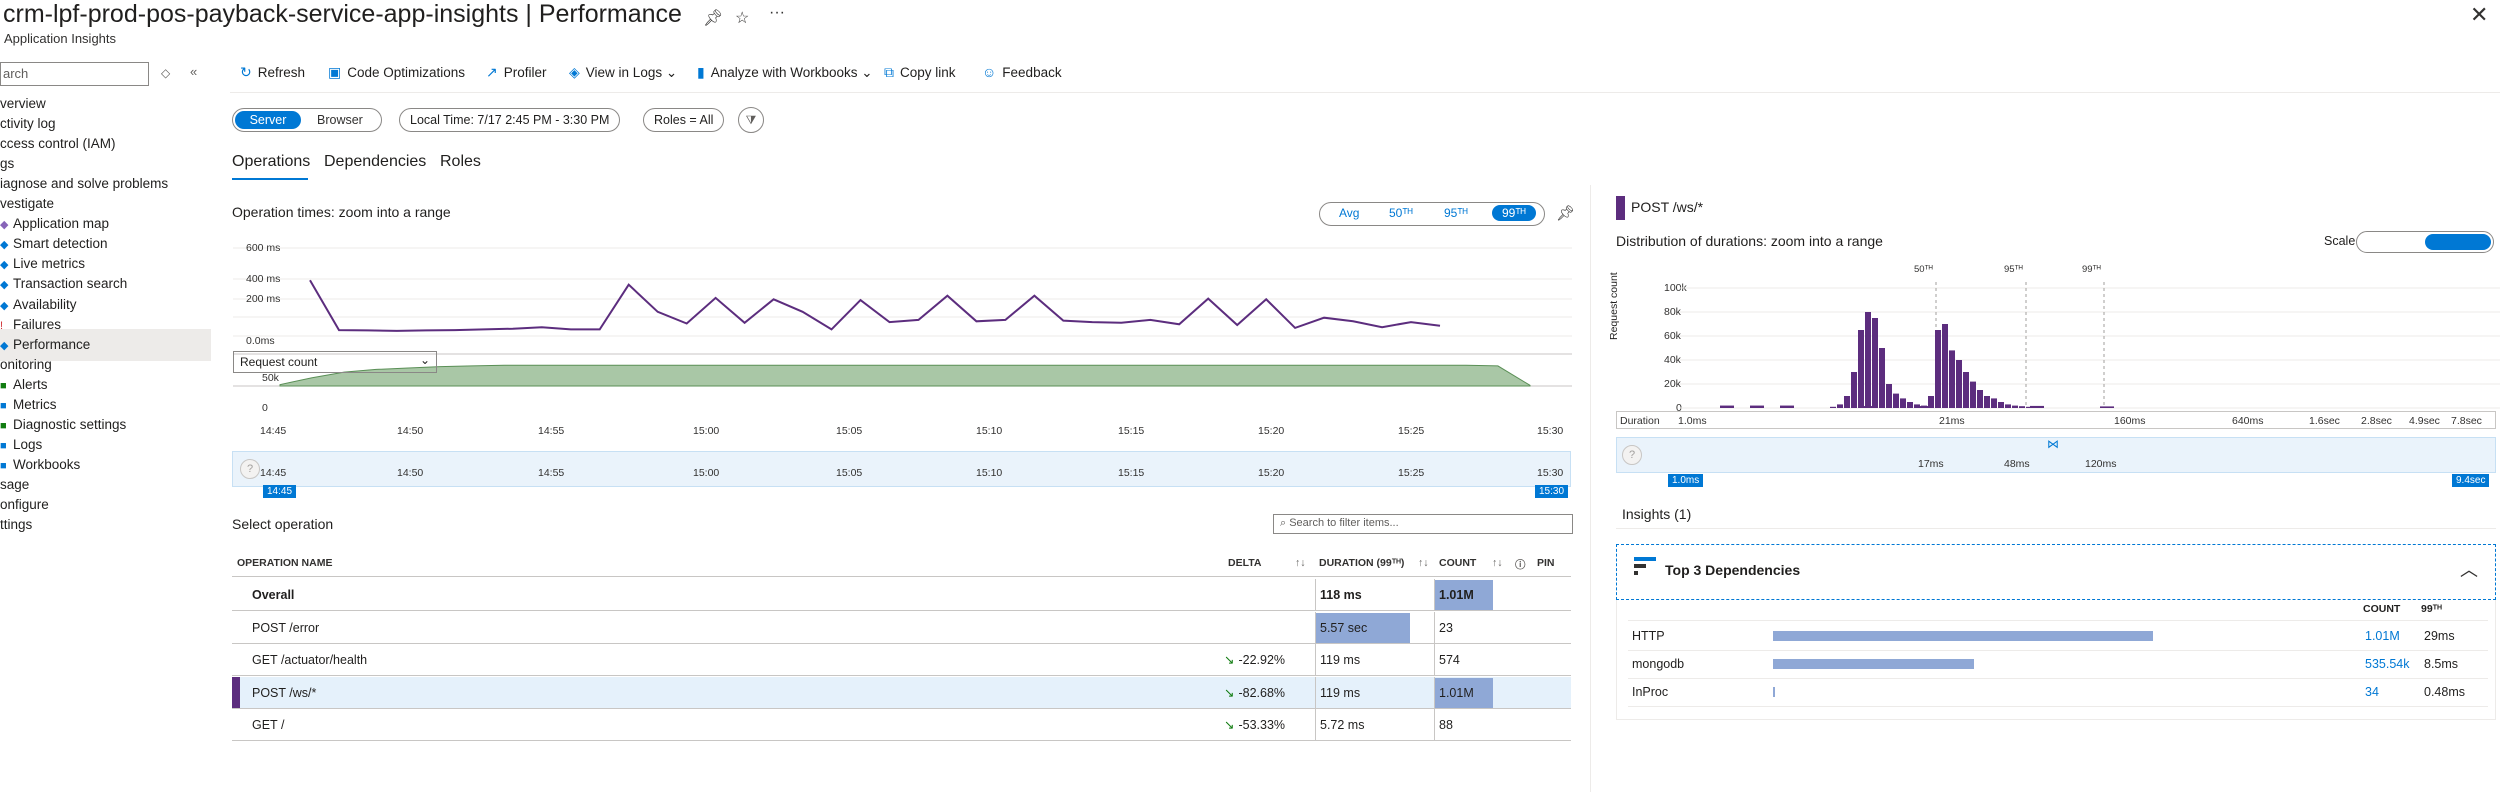 The height and width of the screenshot is (792, 2500). What do you see at coordinates (105, 244) in the screenshot?
I see `sidebar-item-7: ◆ Smart detection` at bounding box center [105, 244].